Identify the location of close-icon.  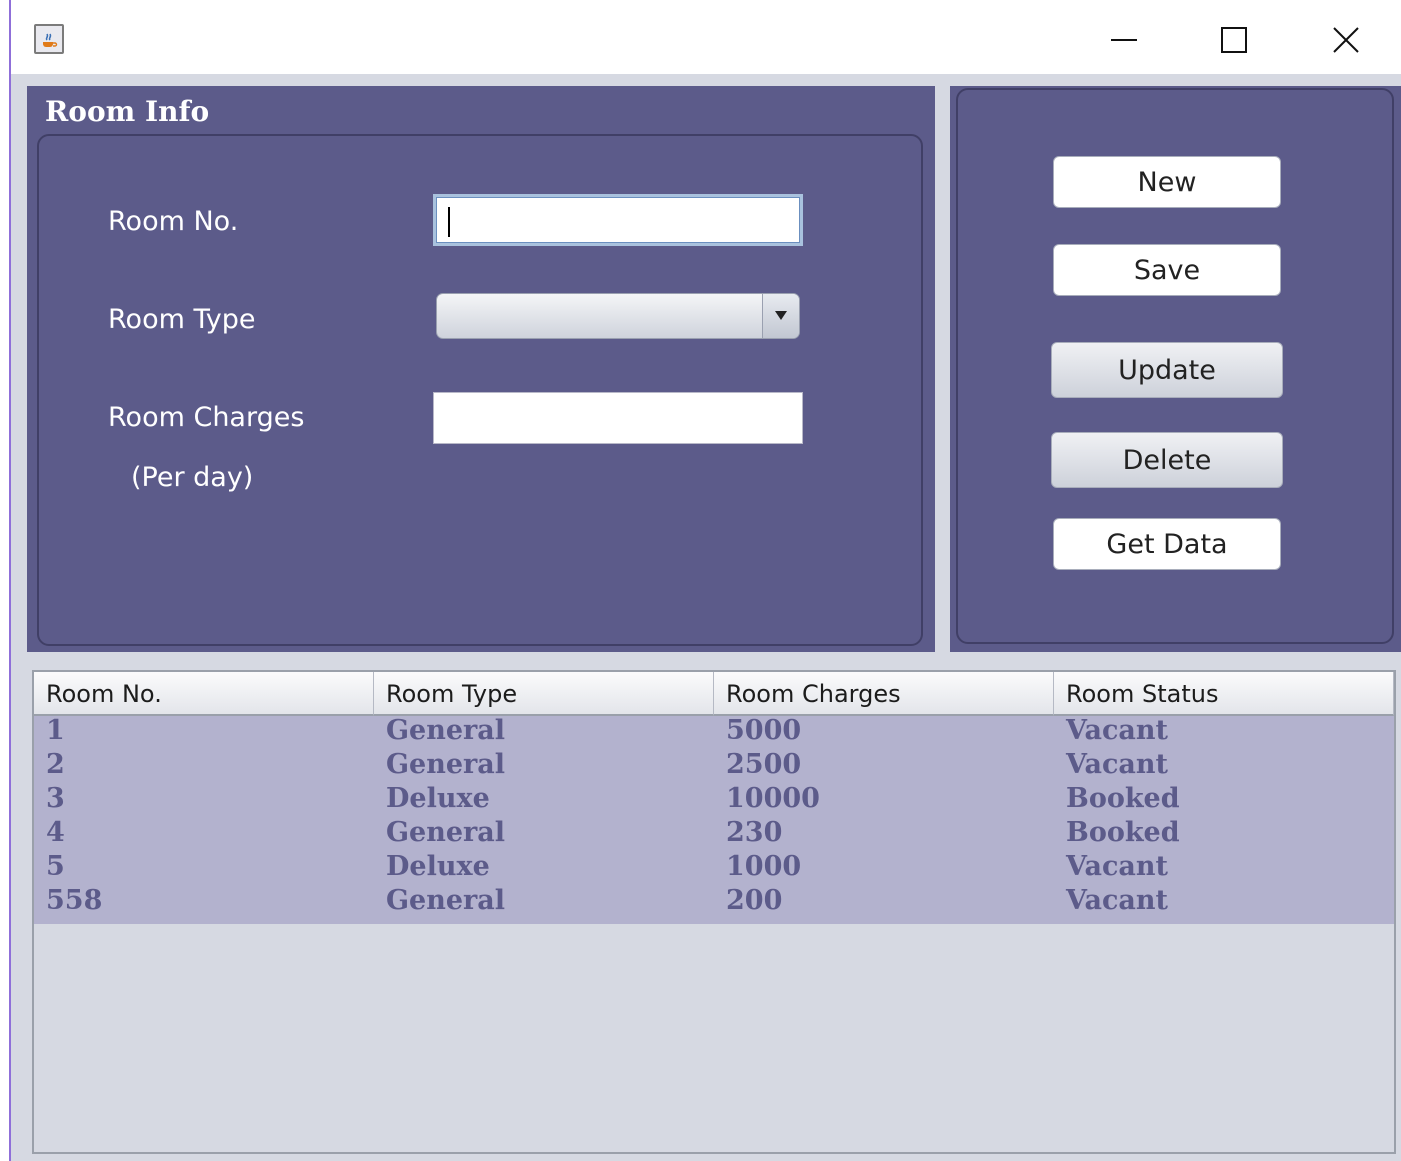
(1346, 40).